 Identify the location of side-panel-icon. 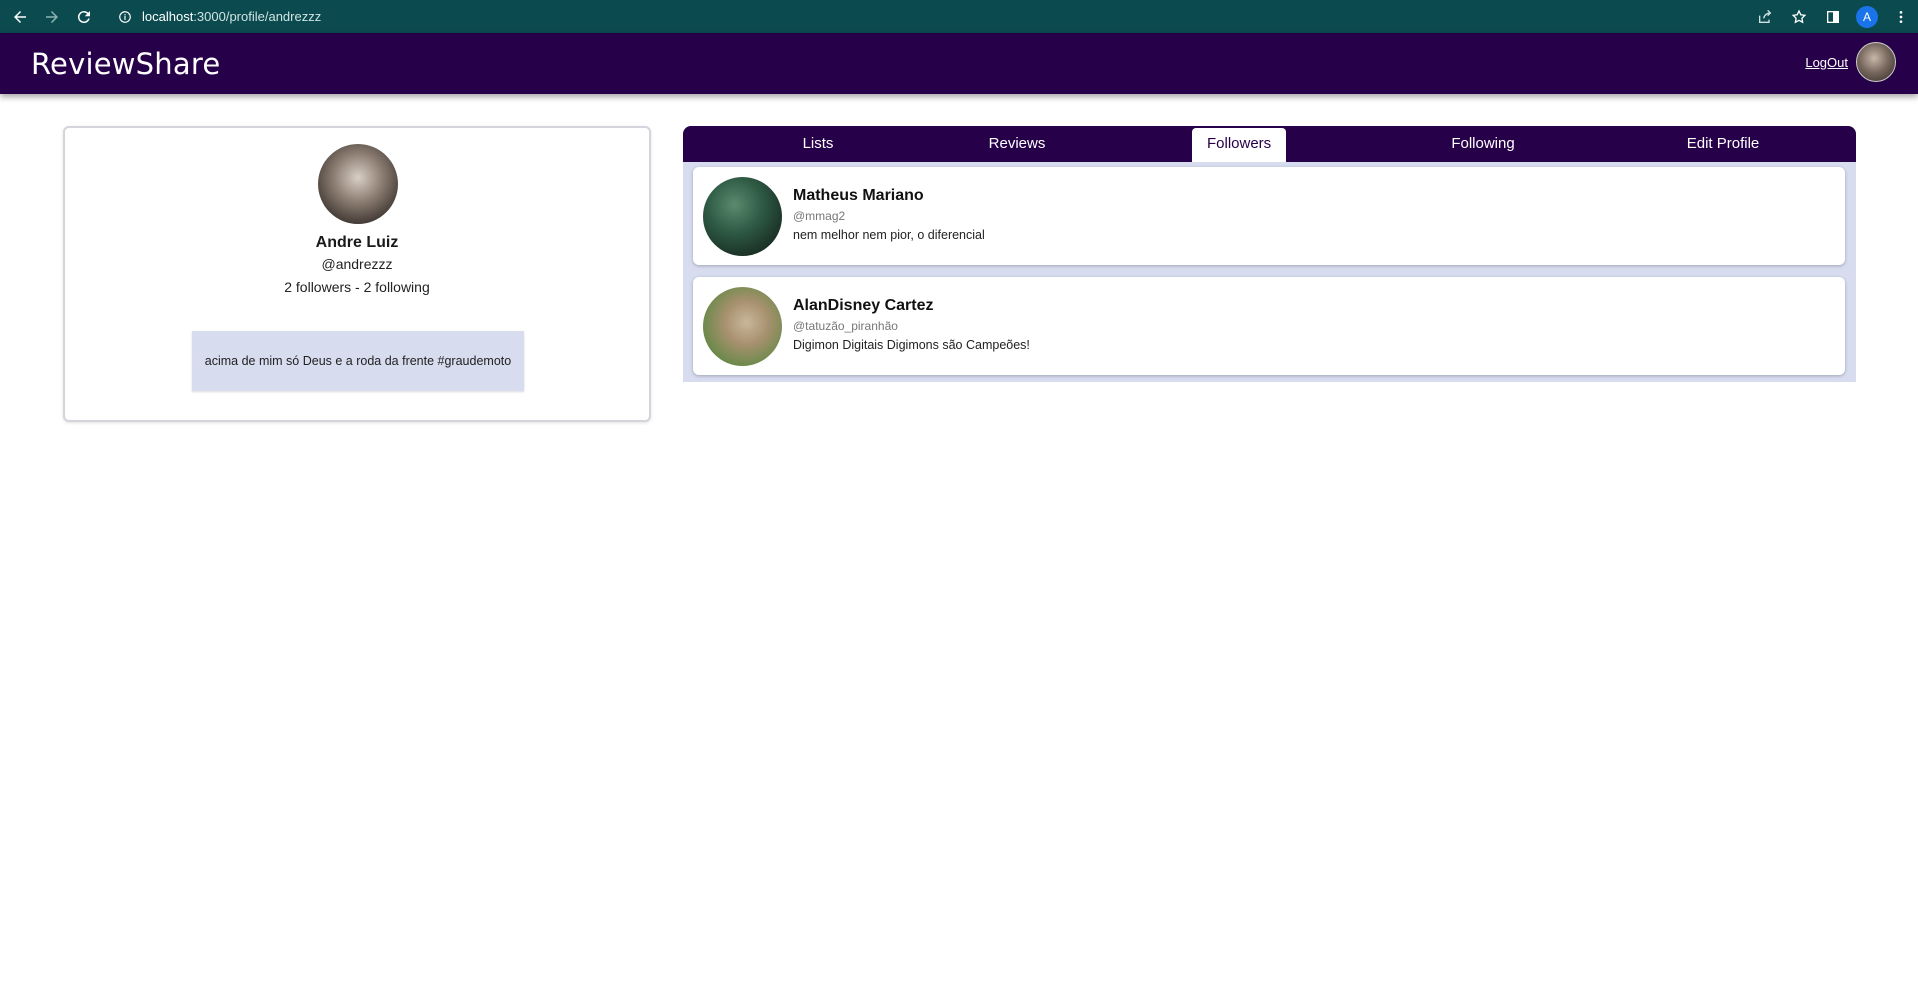
(1833, 16).